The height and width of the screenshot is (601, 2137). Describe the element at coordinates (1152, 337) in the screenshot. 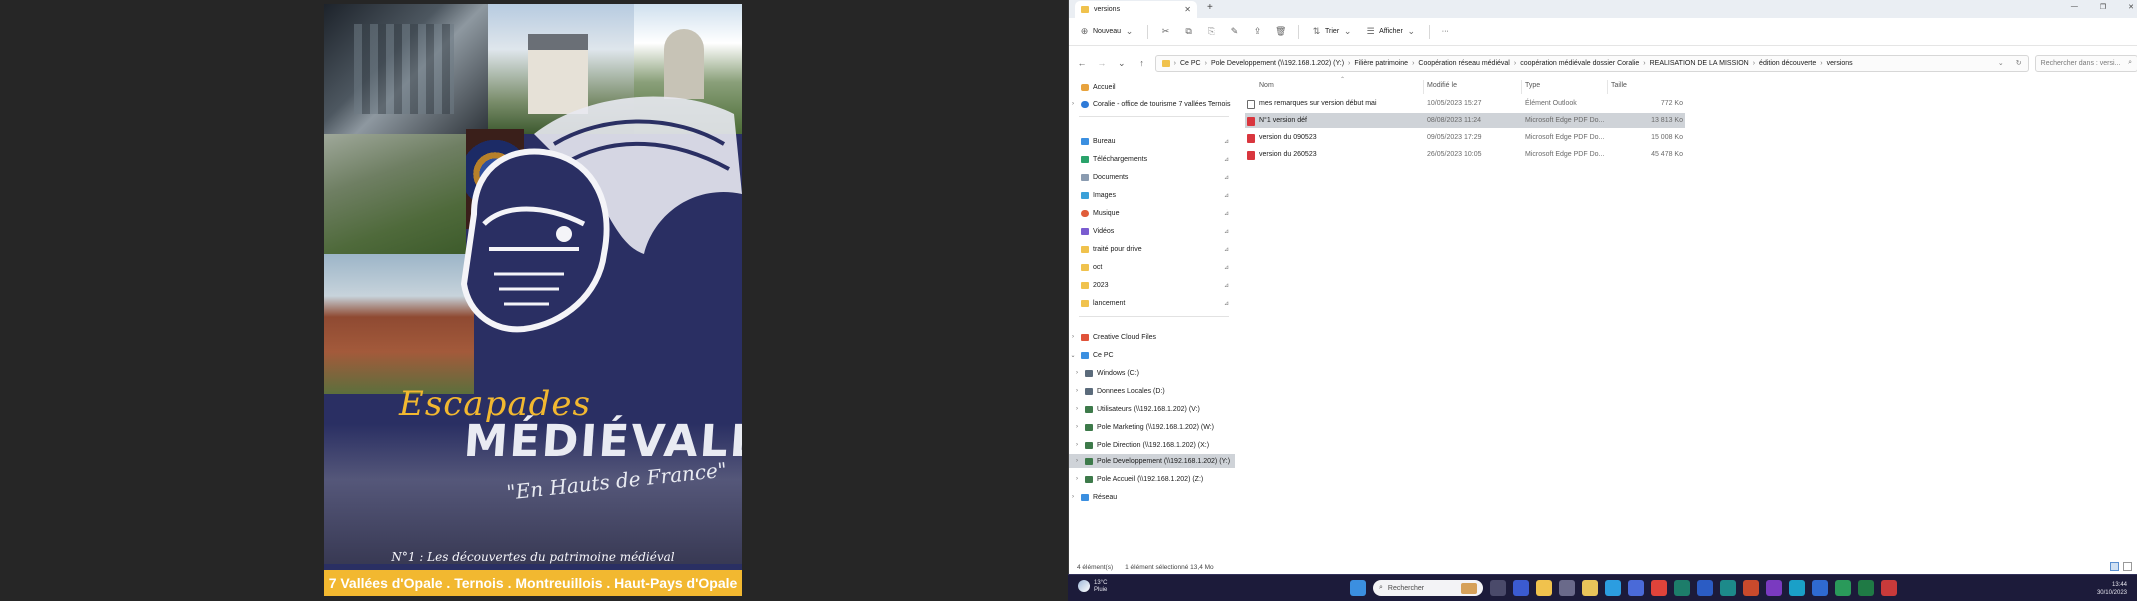

I see `sidebar-item-creative-cloud: › Creative Cloud Files` at that location.